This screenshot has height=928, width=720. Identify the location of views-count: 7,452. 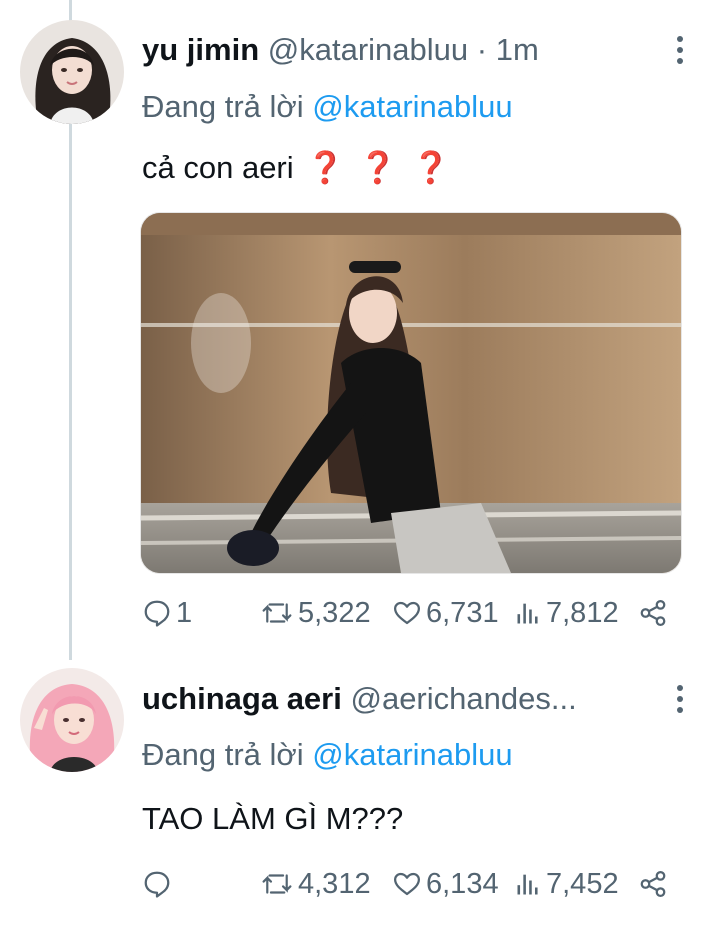
(582, 883).